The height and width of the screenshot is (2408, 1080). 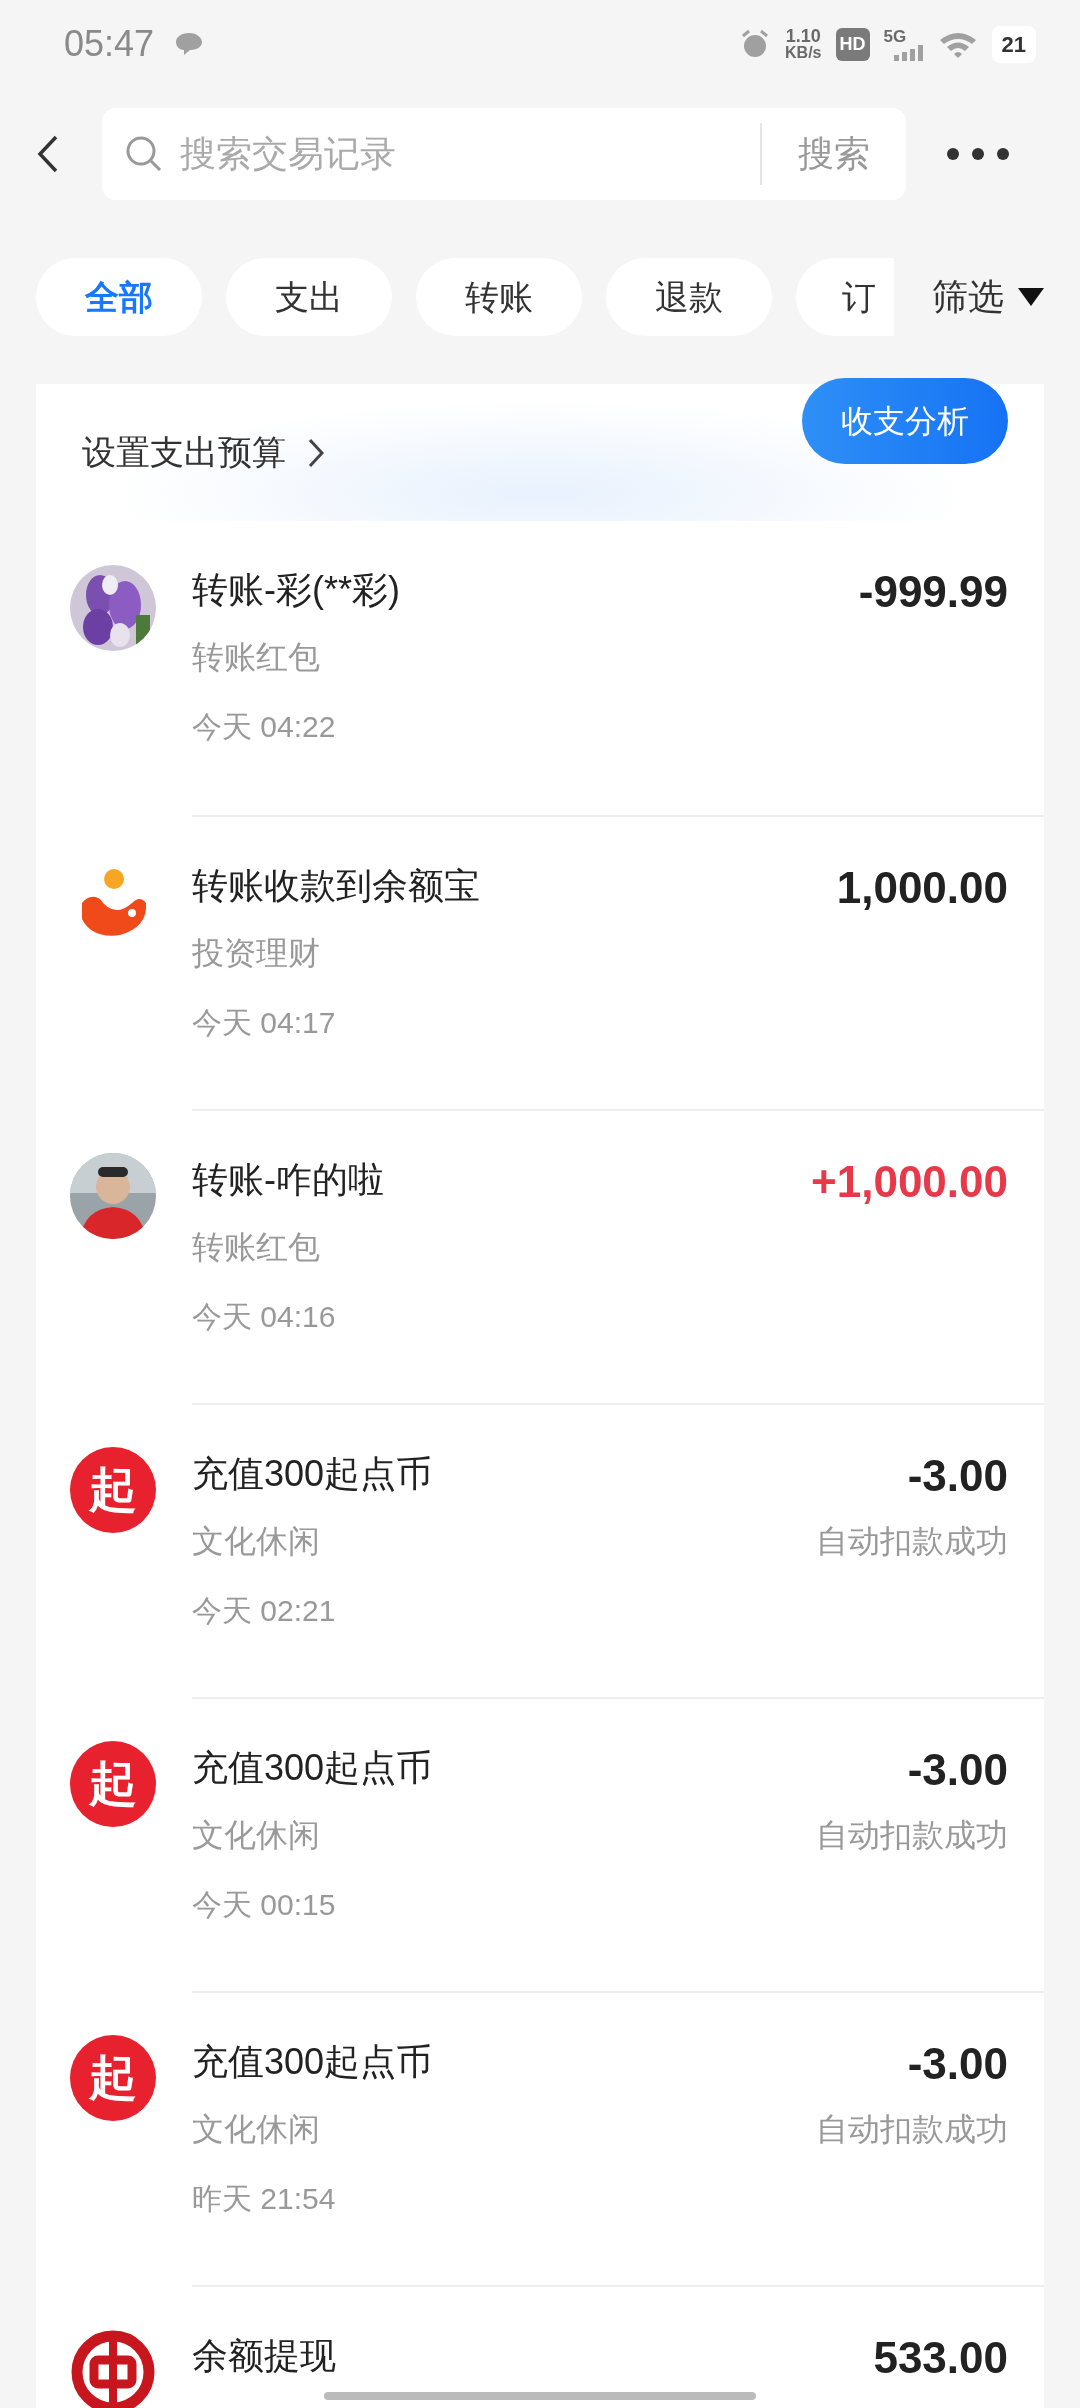 I want to click on battery-level: 21, so click(x=1013, y=44).